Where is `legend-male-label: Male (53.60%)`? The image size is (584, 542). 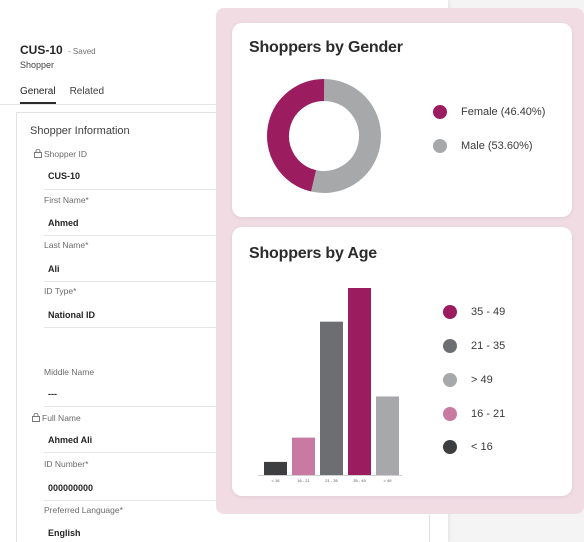
legend-male-label: Male (53.60%) is located at coordinates (497, 146).